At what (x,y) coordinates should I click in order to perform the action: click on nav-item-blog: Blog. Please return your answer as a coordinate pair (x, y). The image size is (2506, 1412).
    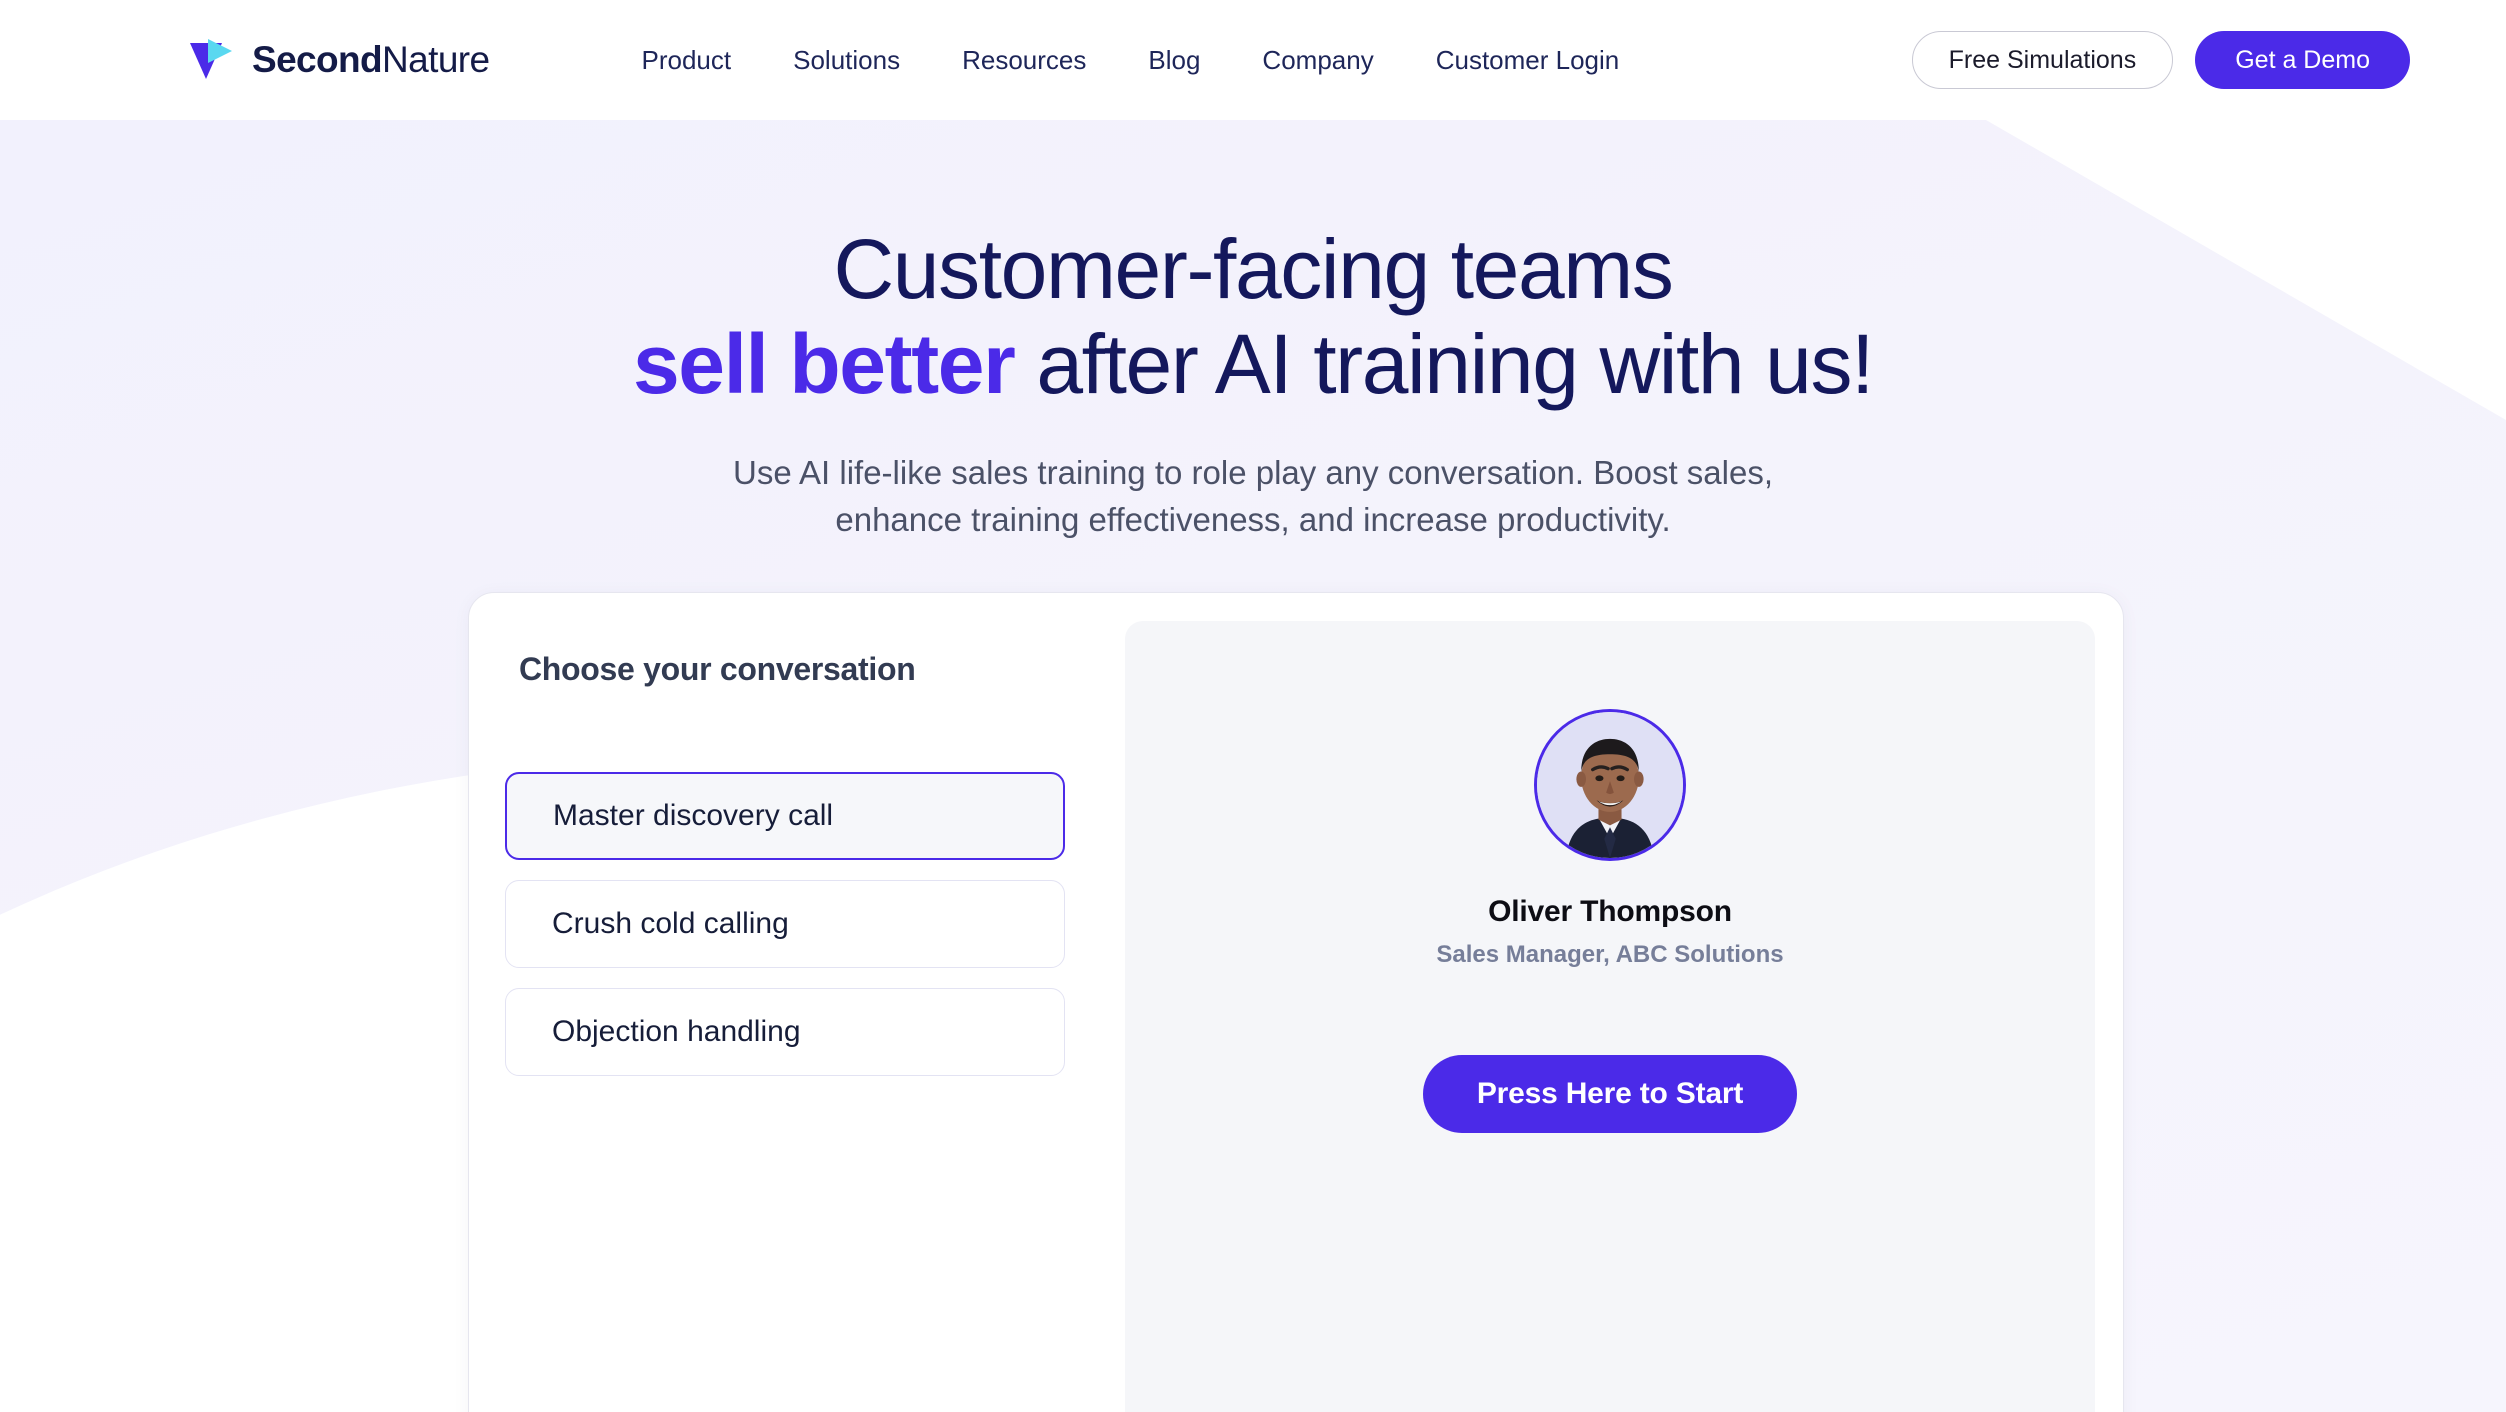
    Looking at the image, I should click on (1174, 60).